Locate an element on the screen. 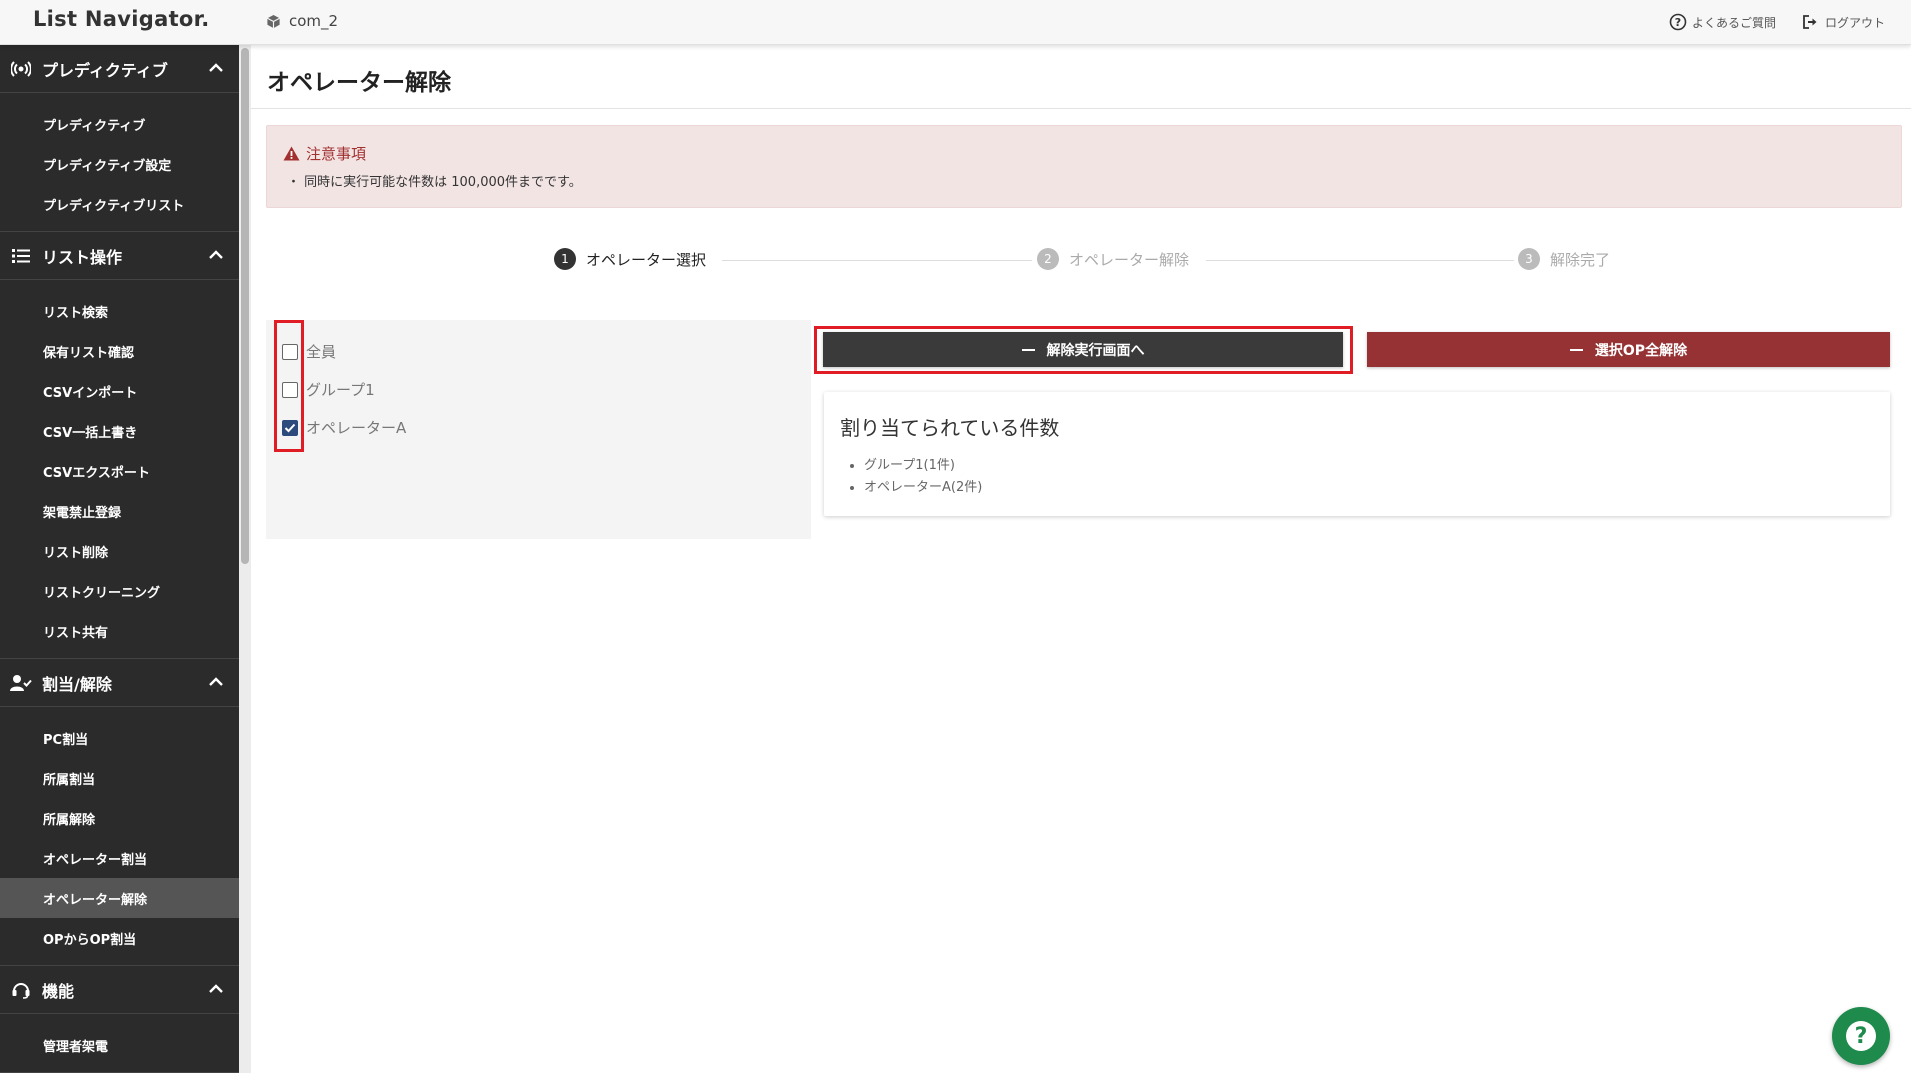  sidebar-section-functions: 機能 is located at coordinates (119, 990).